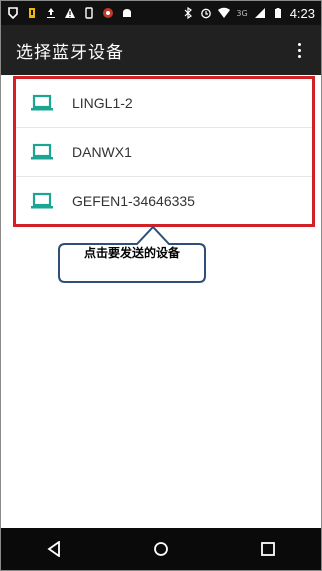 Image resolution: width=322 pixels, height=571 pixels. Describe the element at coordinates (89, 13) in the screenshot. I see `phone-icon` at that location.